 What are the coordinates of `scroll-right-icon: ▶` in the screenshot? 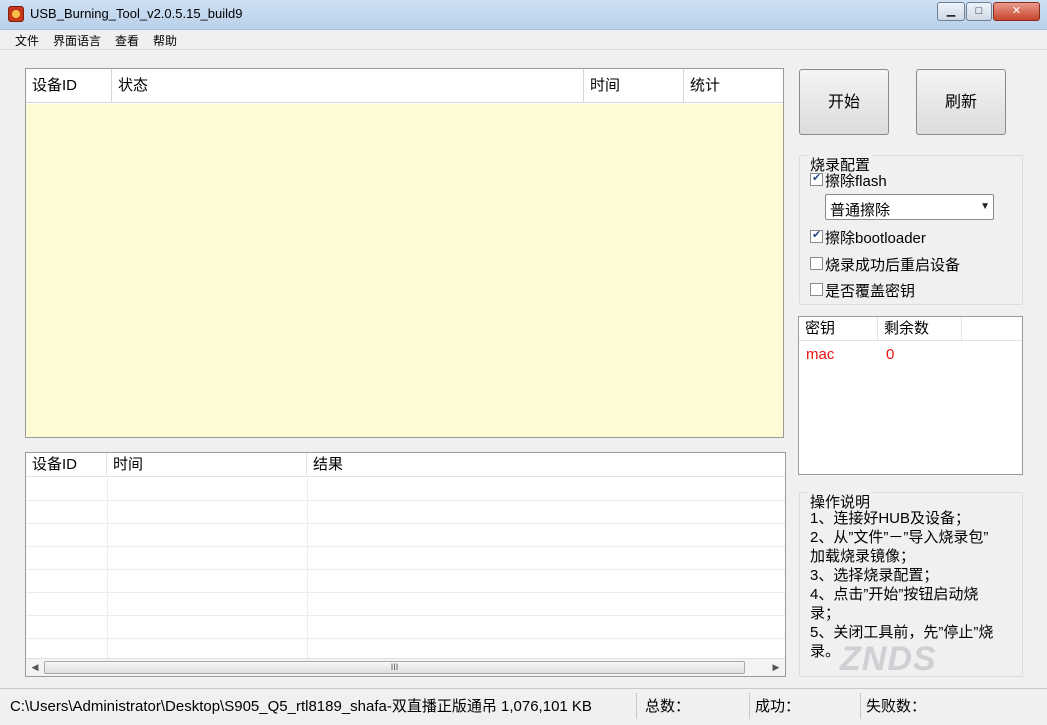 It's located at (776, 667).